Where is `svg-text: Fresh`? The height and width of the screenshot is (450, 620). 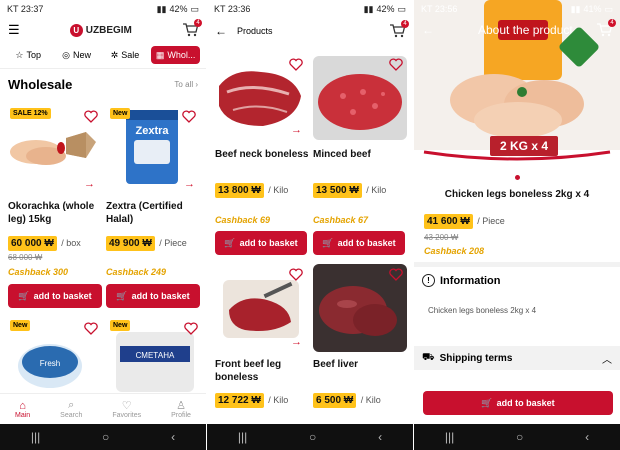
svg-text: Fresh is located at coordinates (50, 363).